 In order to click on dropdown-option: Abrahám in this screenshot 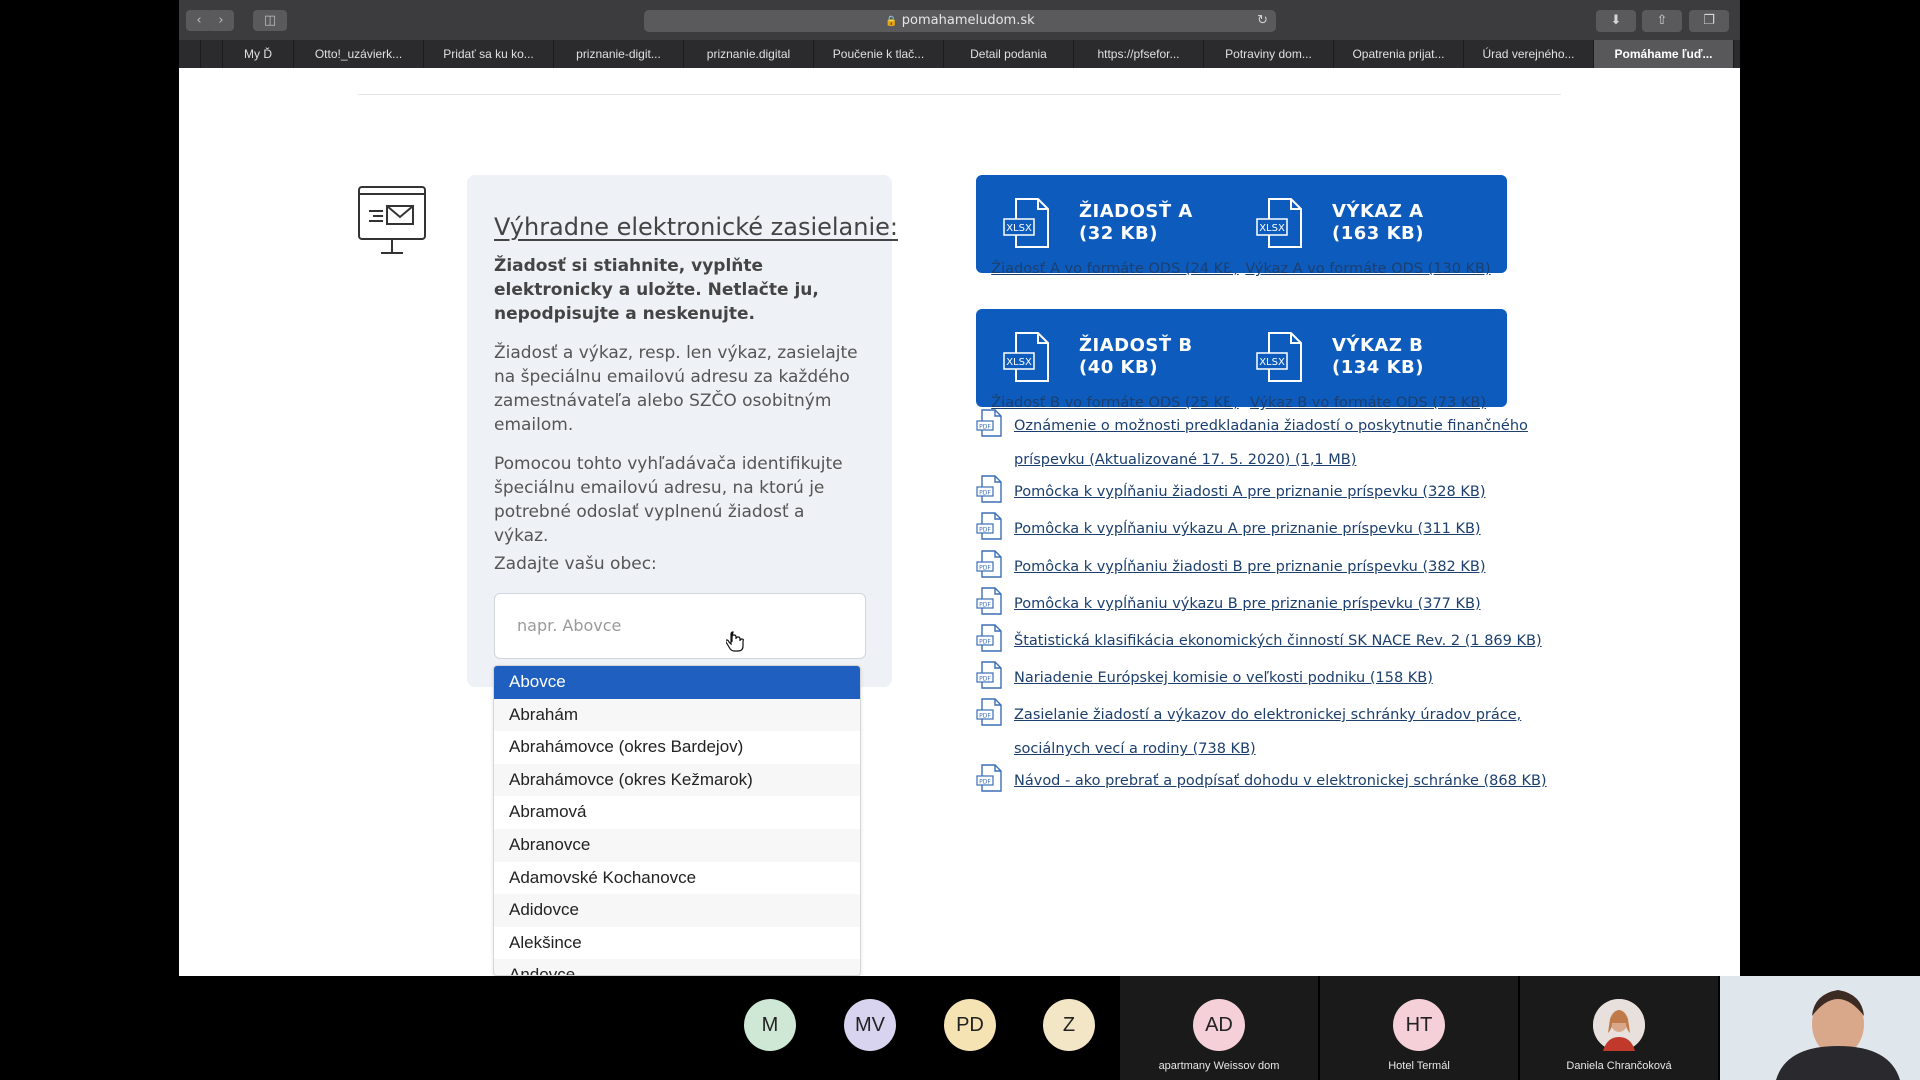, I will do `click(677, 715)`.